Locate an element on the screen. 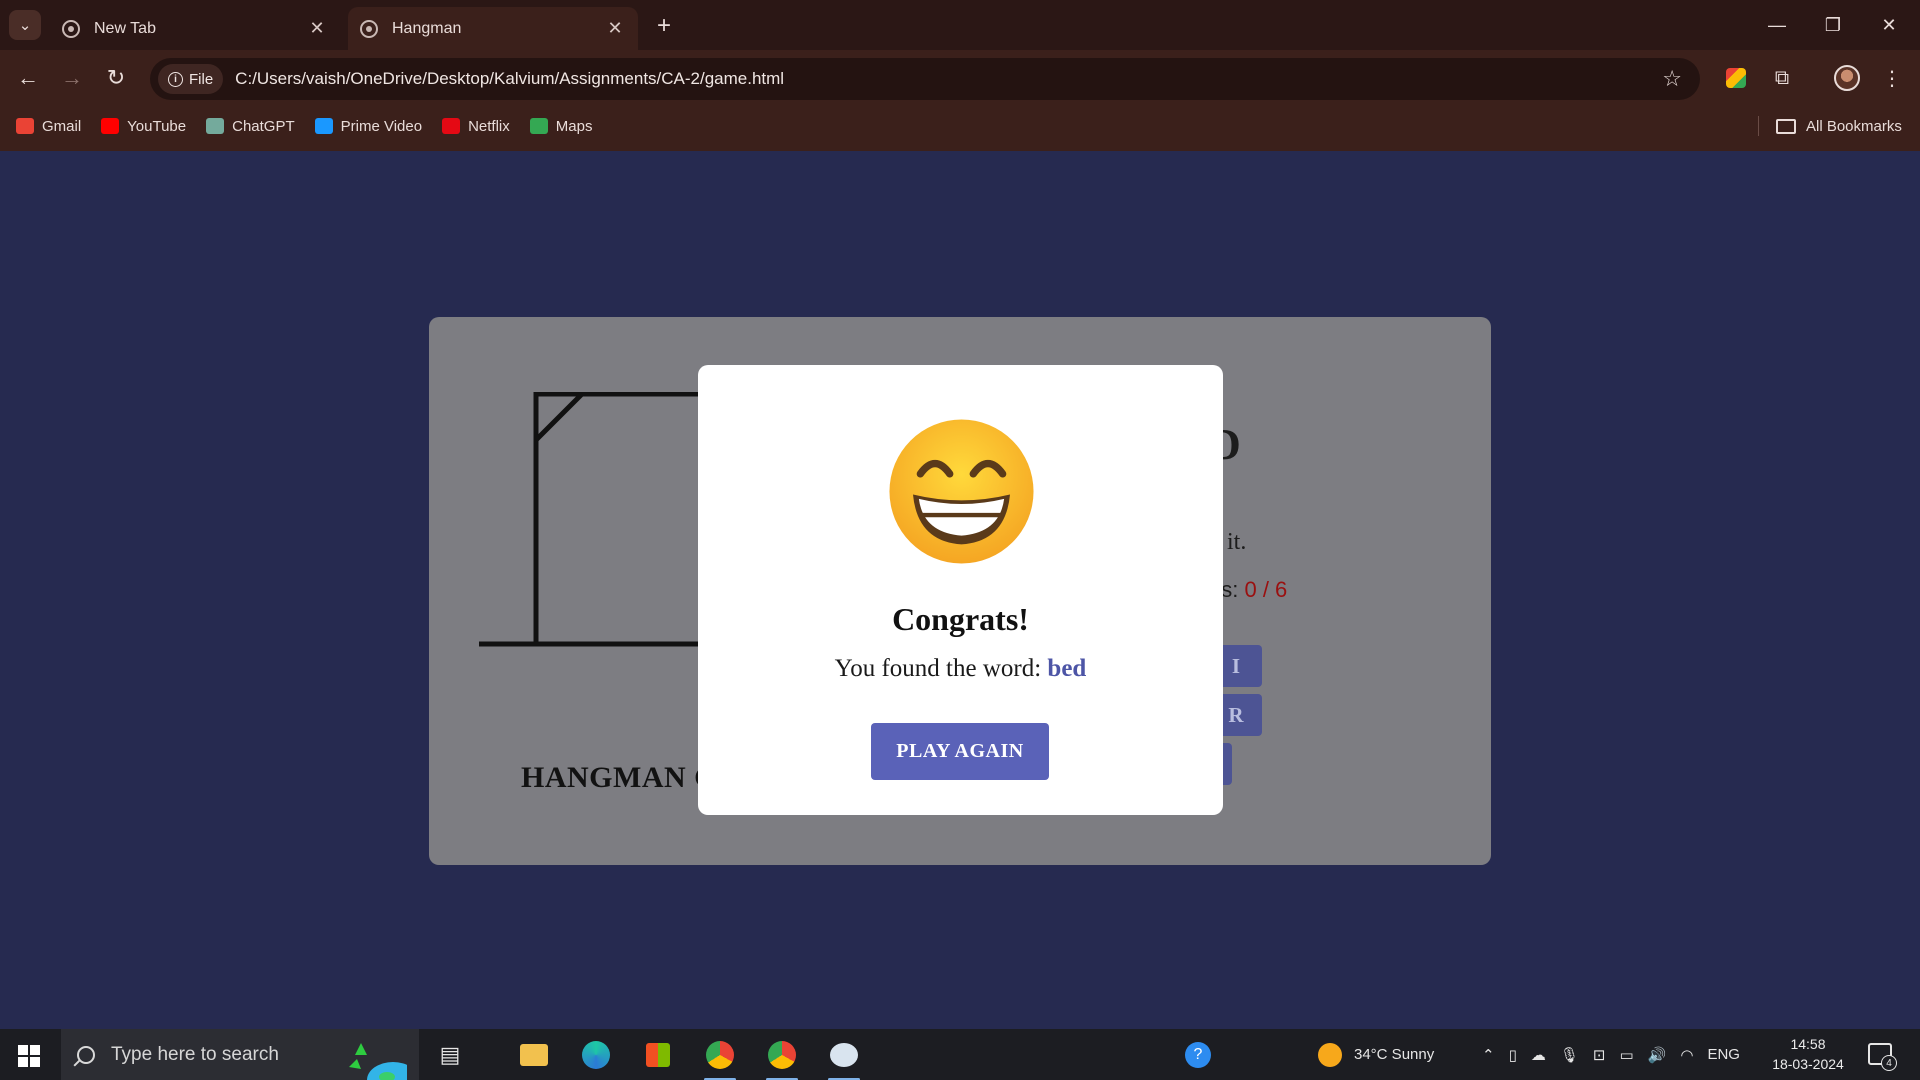 The height and width of the screenshot is (1080, 1920). bookmark-label: ChatGPT is located at coordinates (263, 126).